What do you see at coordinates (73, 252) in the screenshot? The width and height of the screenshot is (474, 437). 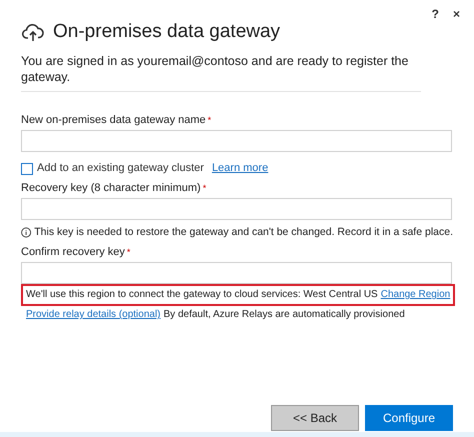 I see `field-label: Confirm recovery key` at bounding box center [73, 252].